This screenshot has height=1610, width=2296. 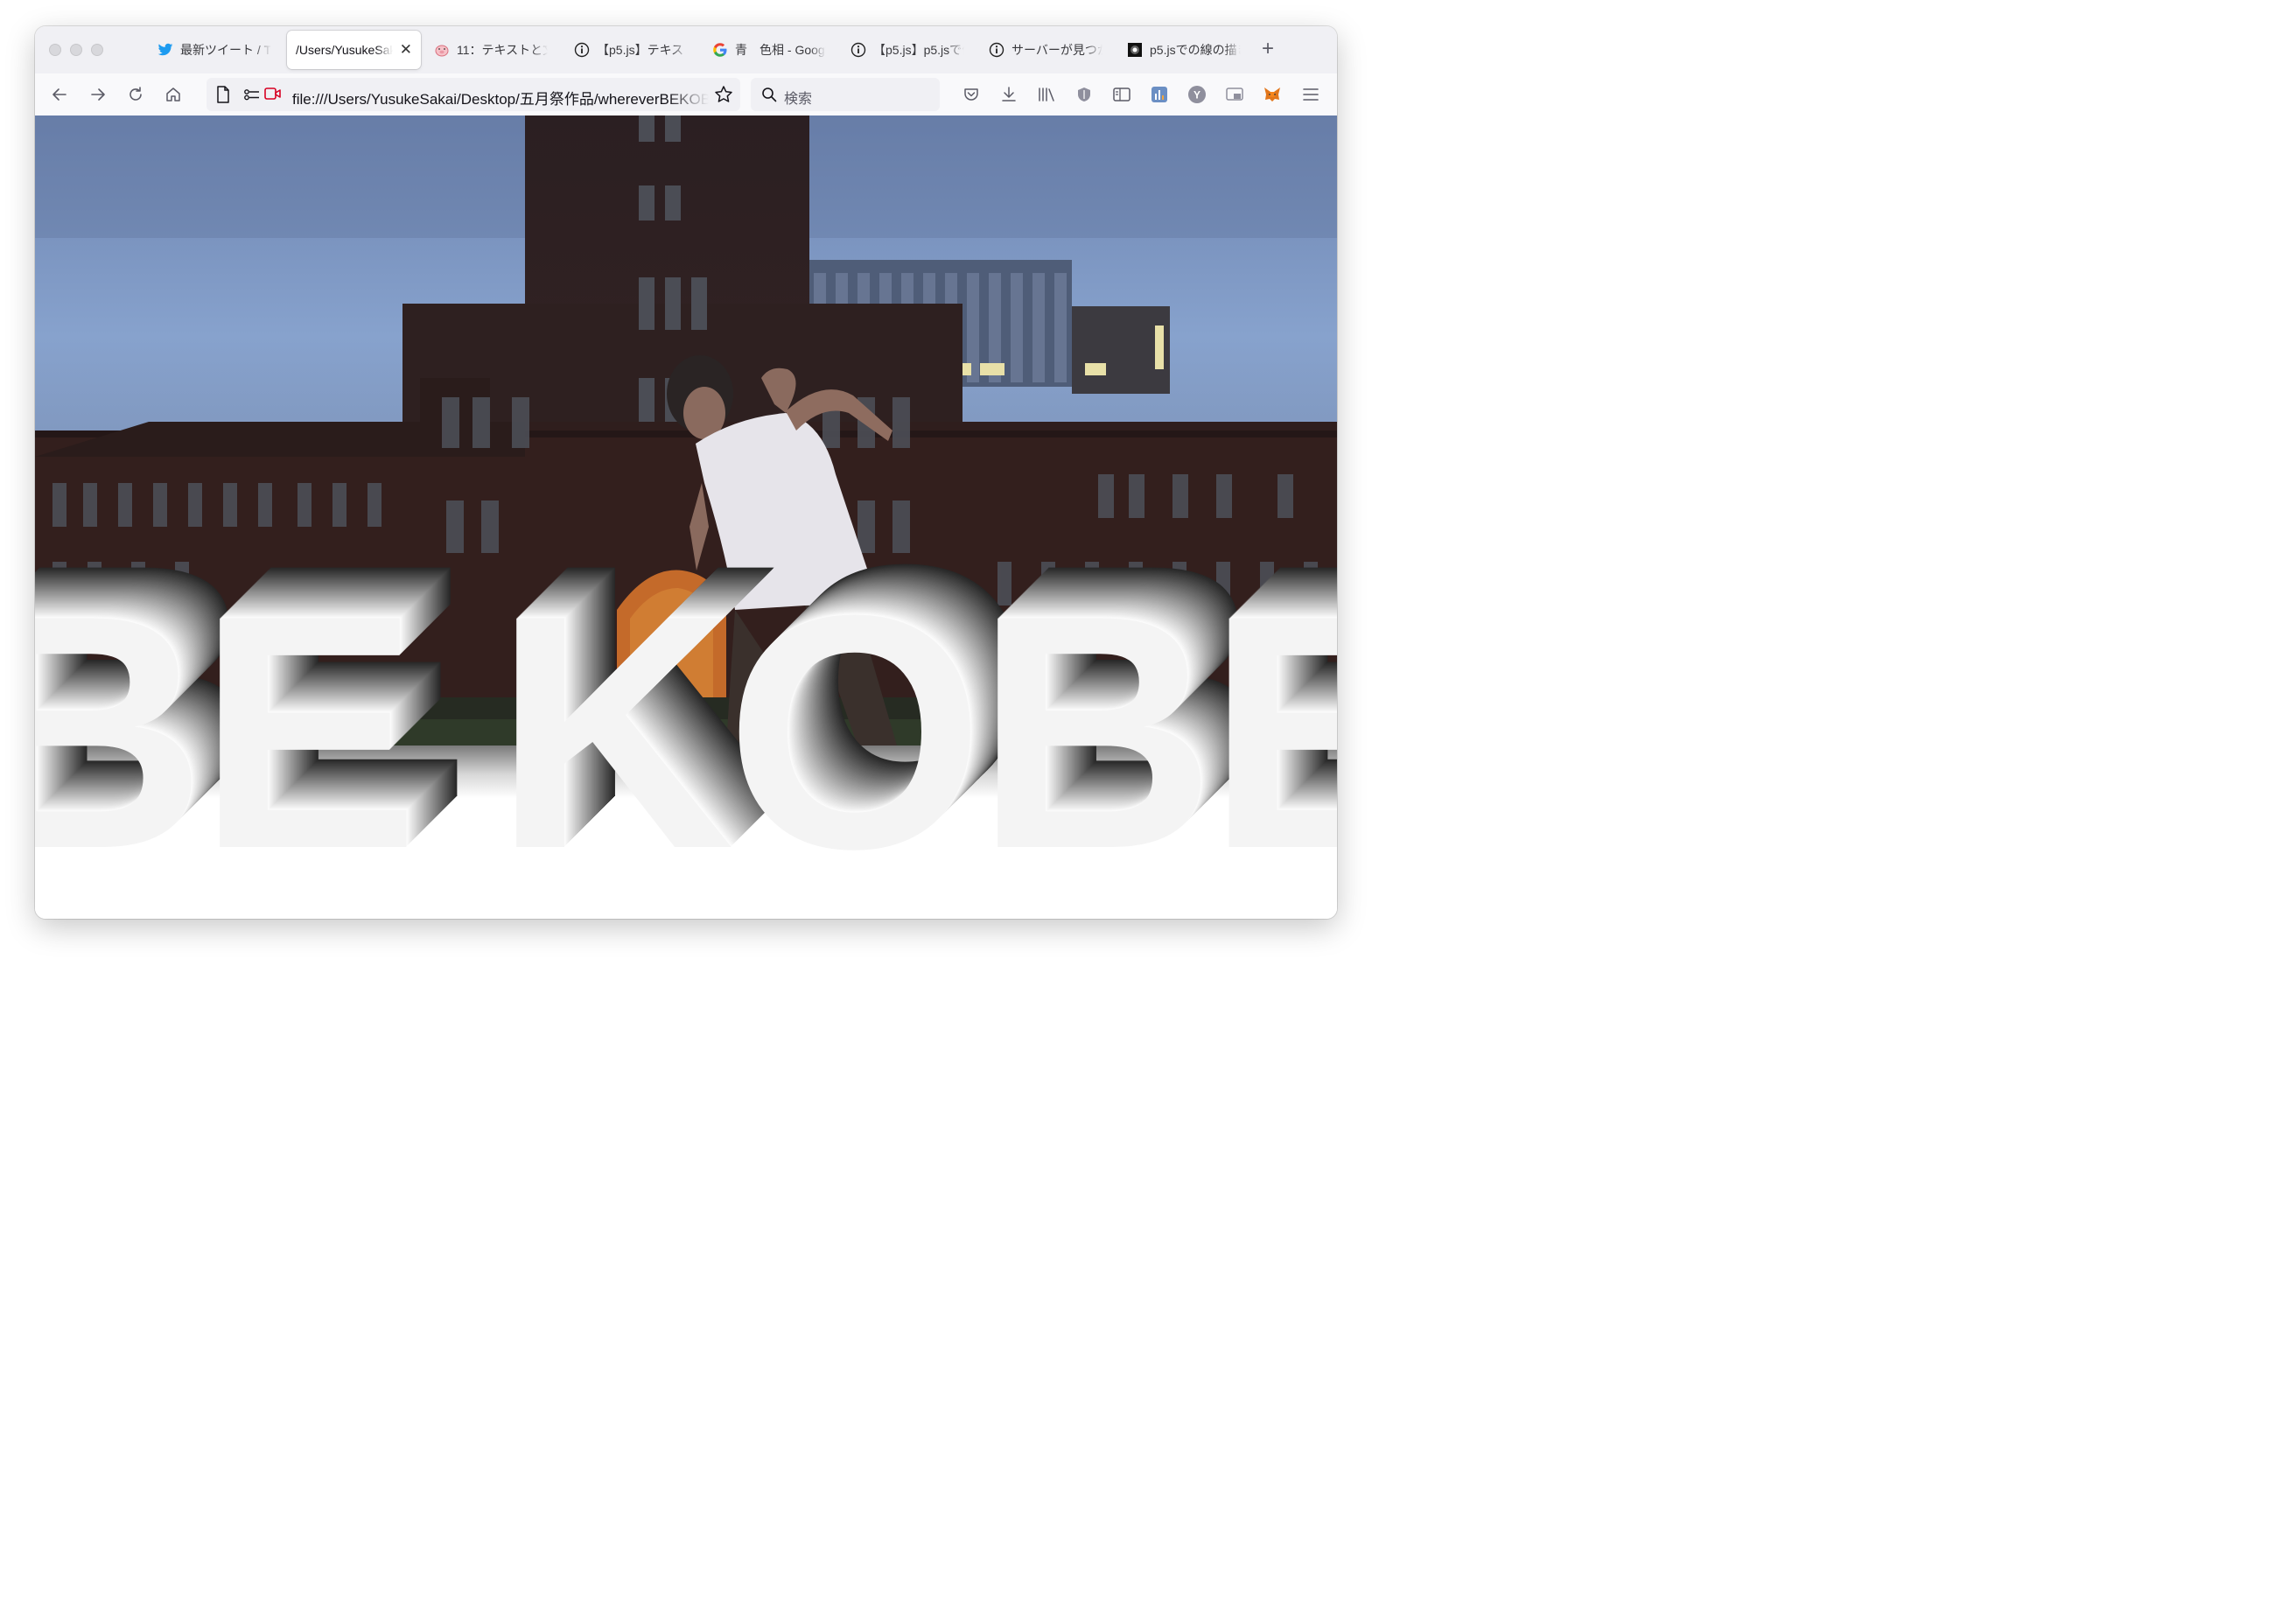 What do you see at coordinates (135, 94) in the screenshot?
I see `reload-icon` at bounding box center [135, 94].